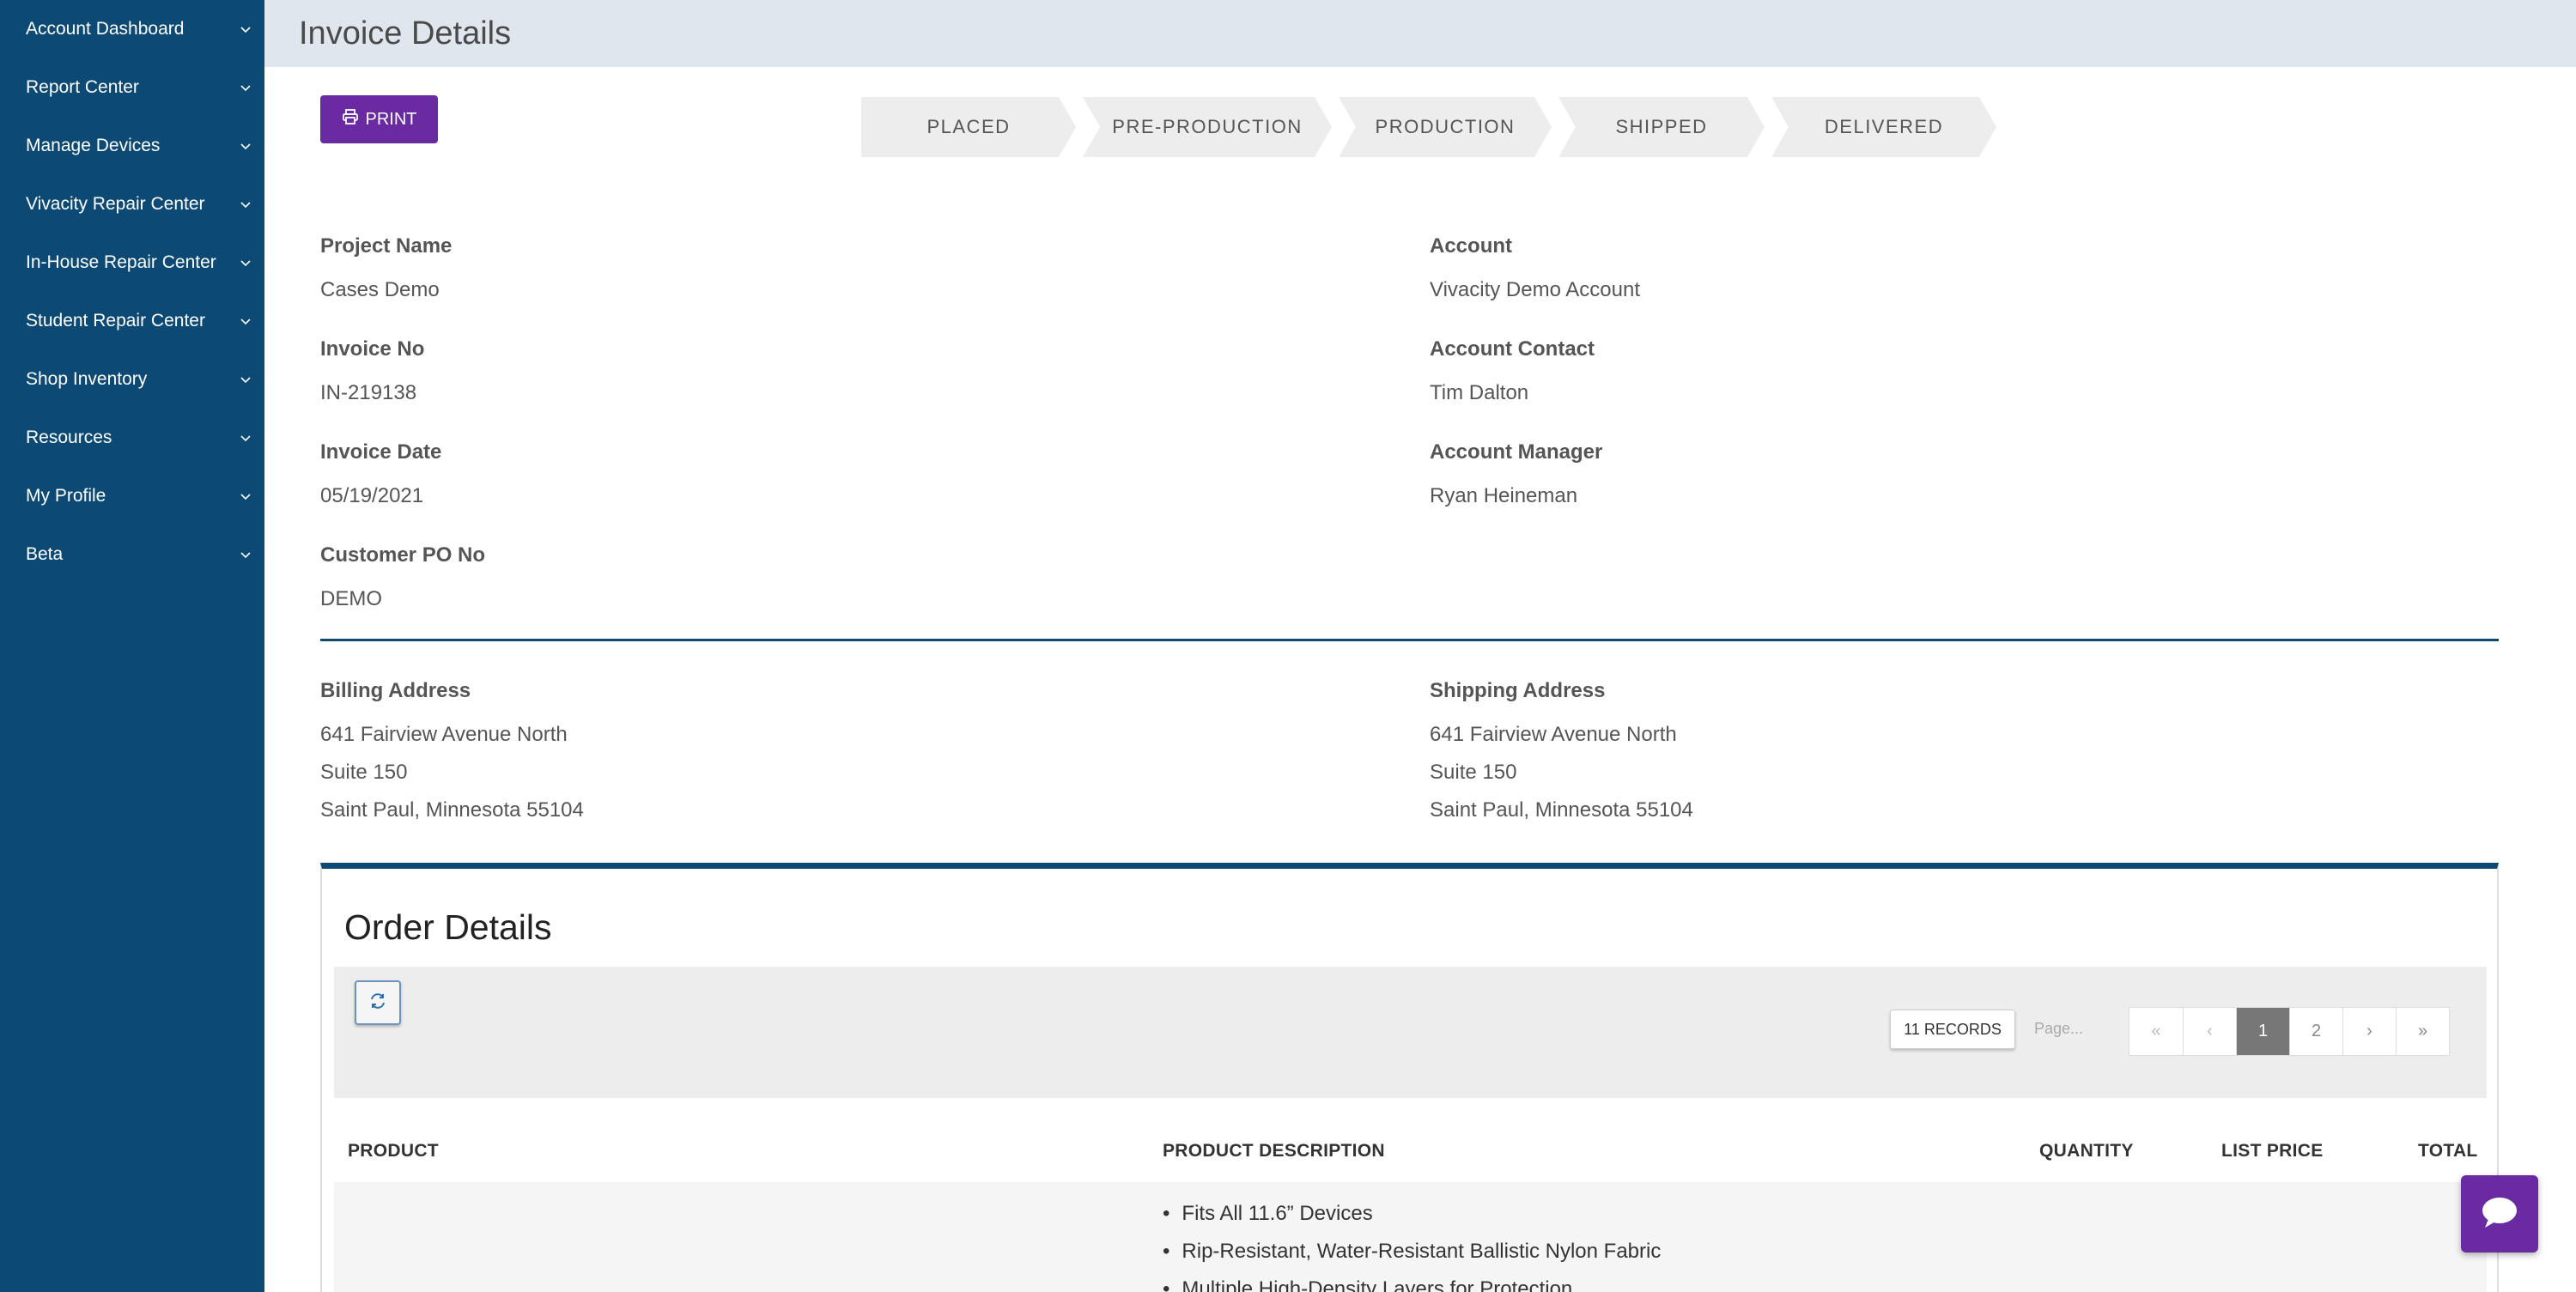 The width and height of the screenshot is (2576, 1292). I want to click on sidebar-item-manage-devices: Manage Devices, so click(132, 146).